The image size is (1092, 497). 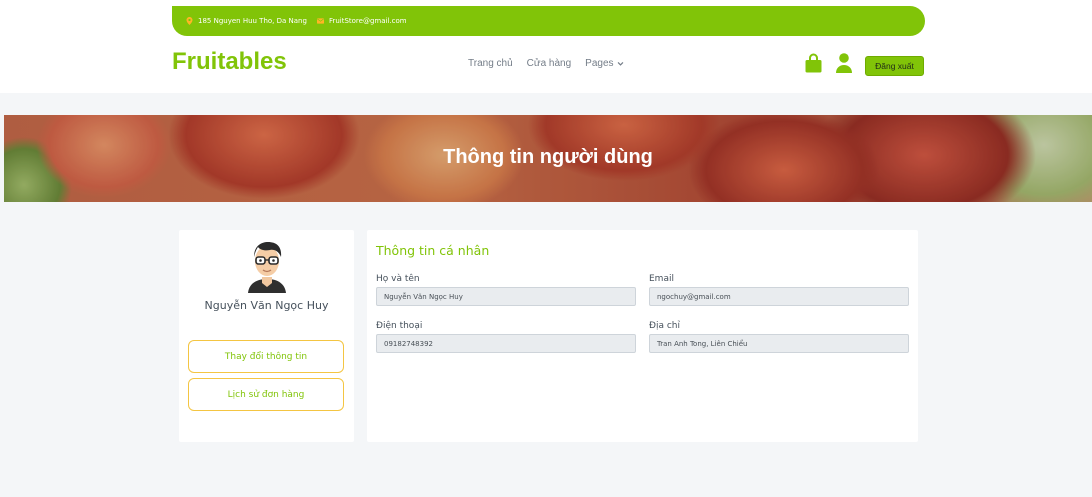 I want to click on brand-logo: Fruitables, so click(x=229, y=62).